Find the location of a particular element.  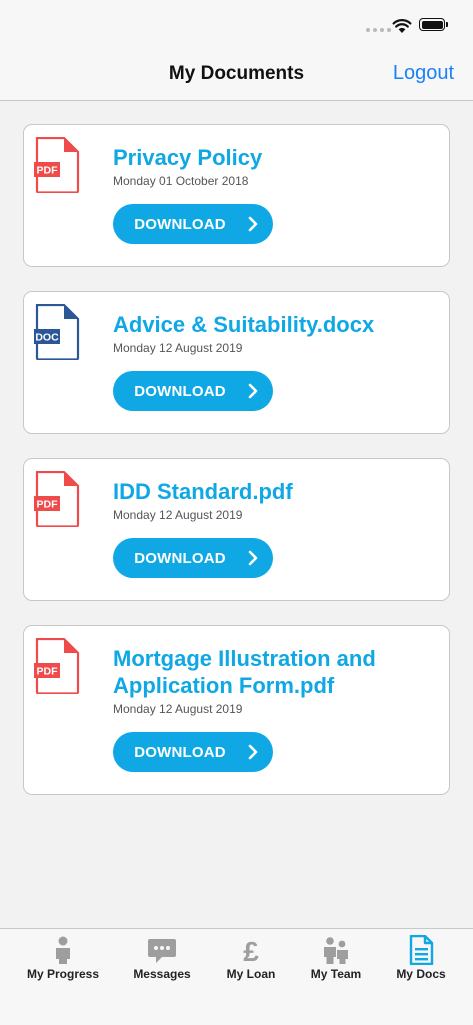

doc-file-icon: DOC is located at coordinates (57, 332).